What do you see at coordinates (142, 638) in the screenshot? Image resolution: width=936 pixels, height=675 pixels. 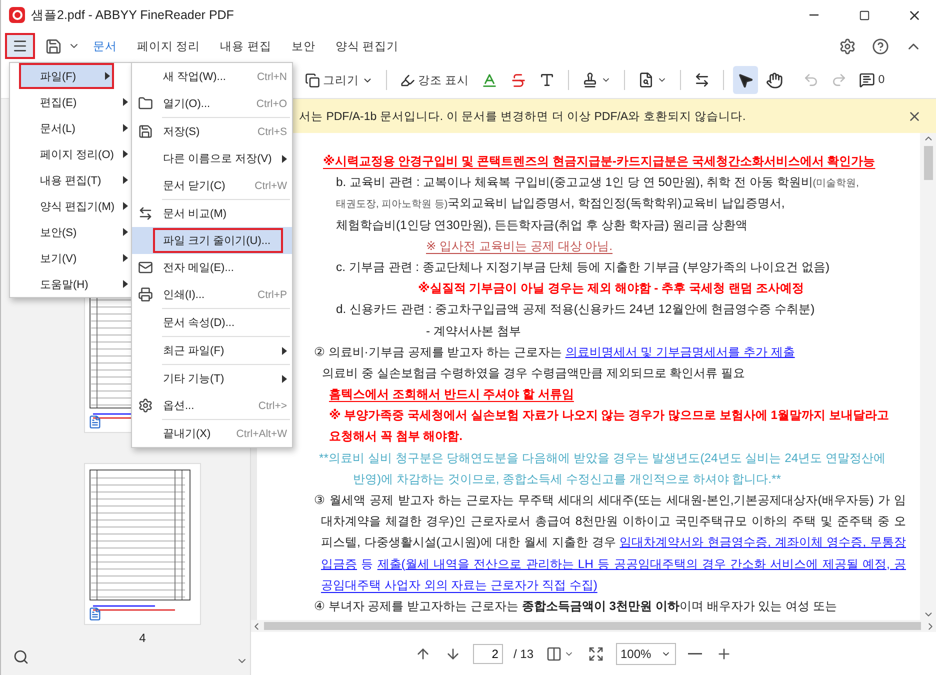 I see `page-number: 4` at bounding box center [142, 638].